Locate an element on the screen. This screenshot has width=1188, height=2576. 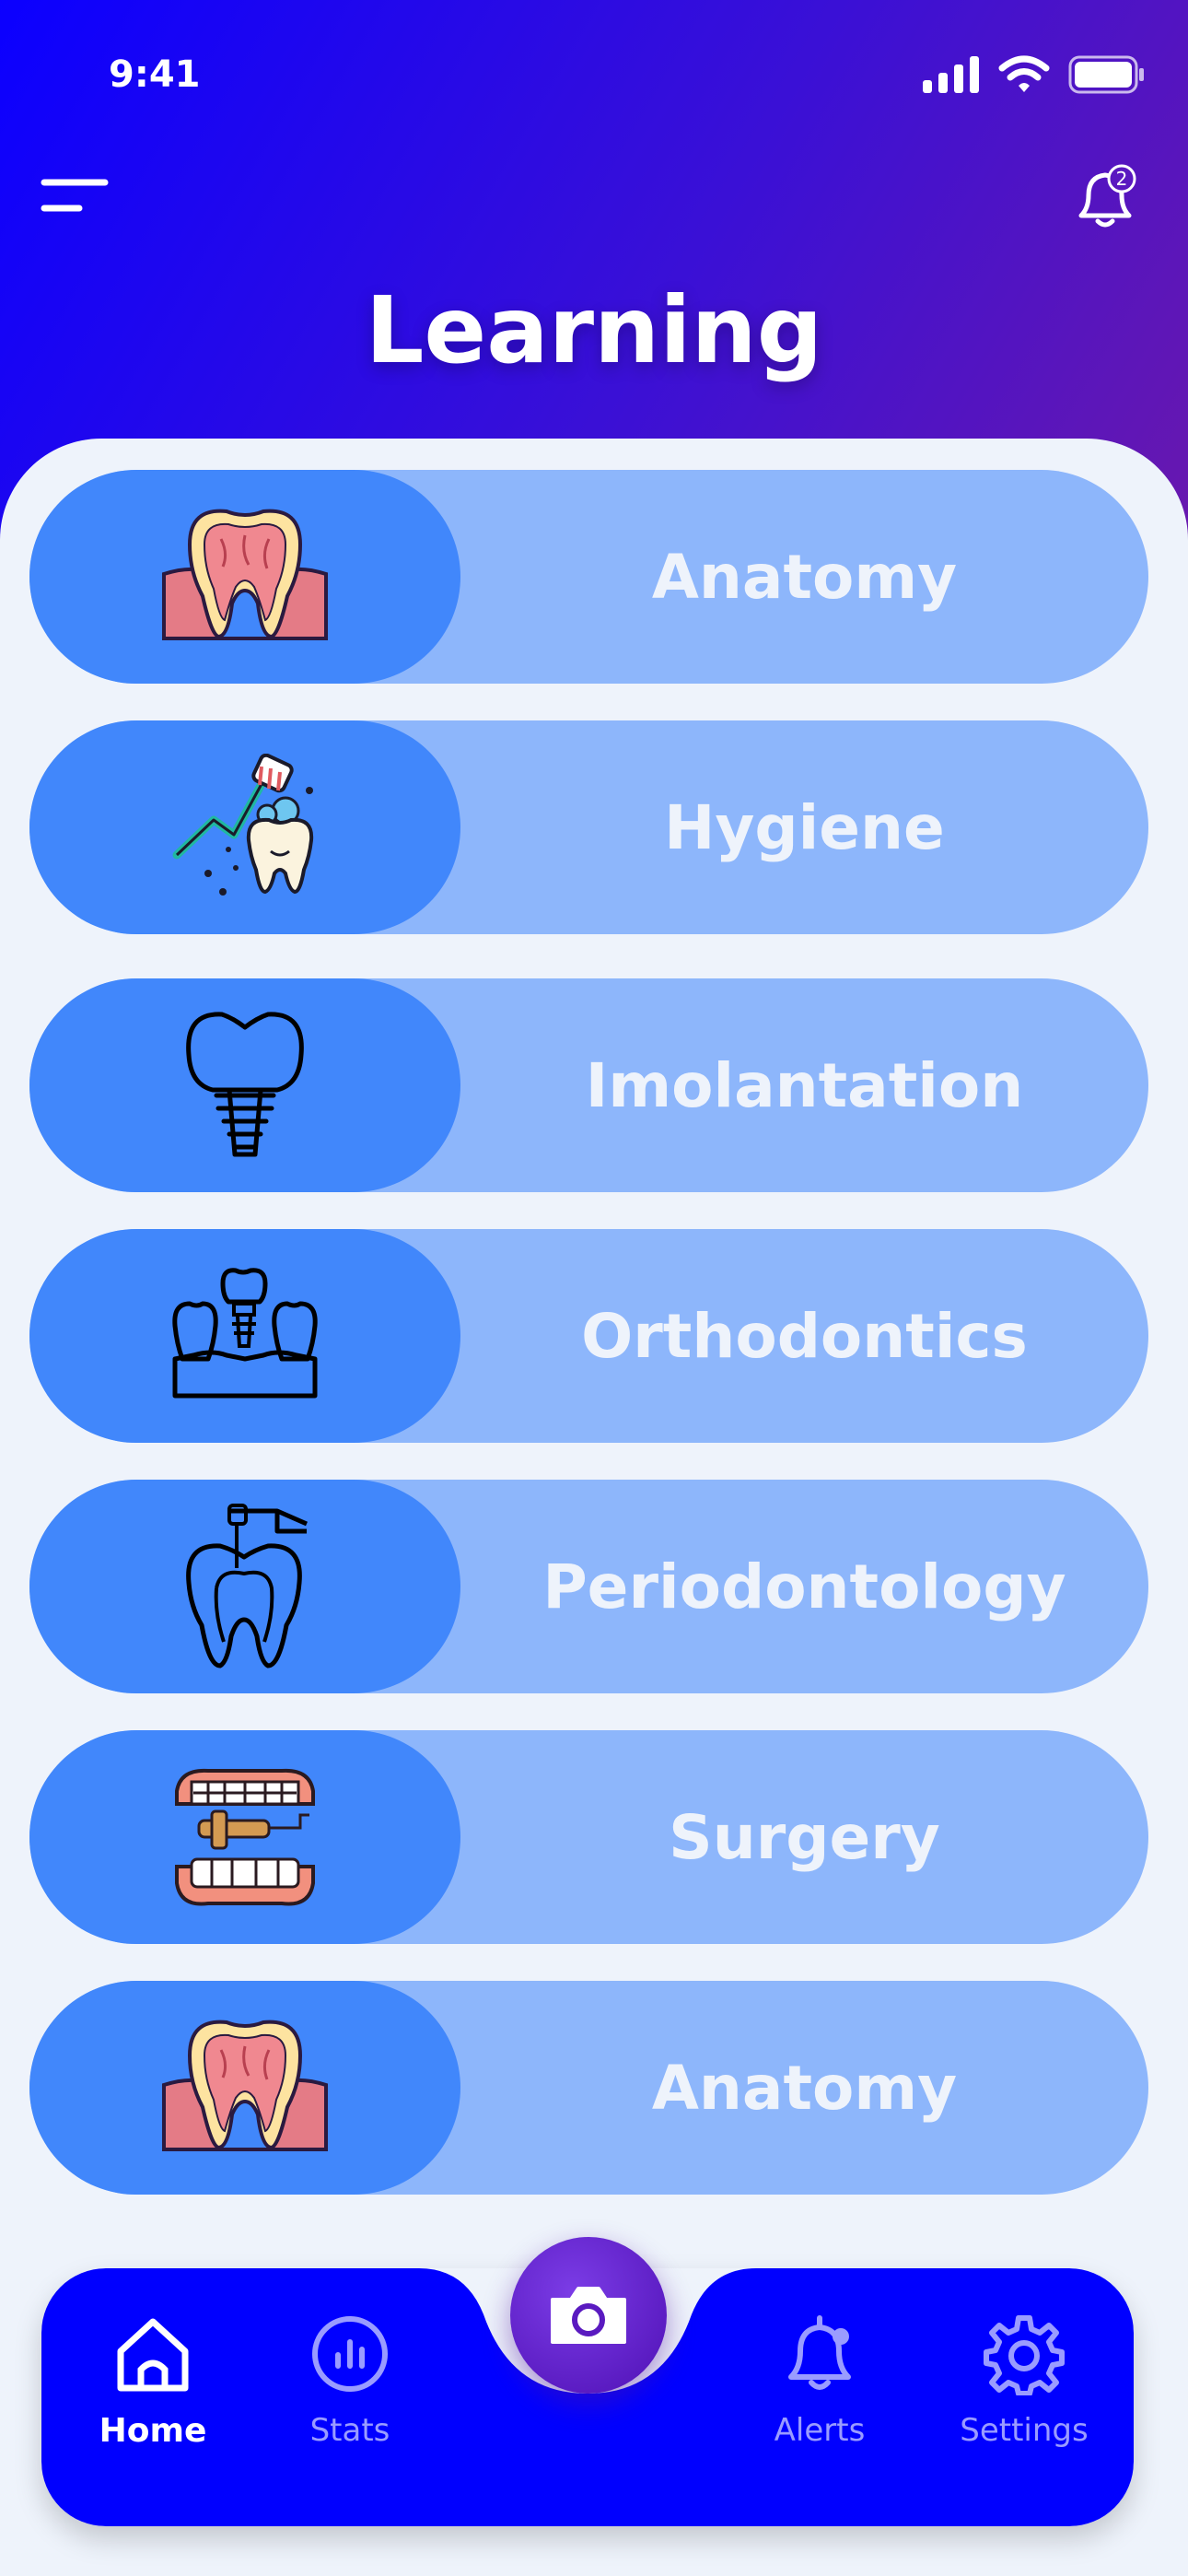
card-label: Imolantation is located at coordinates (804, 1085).